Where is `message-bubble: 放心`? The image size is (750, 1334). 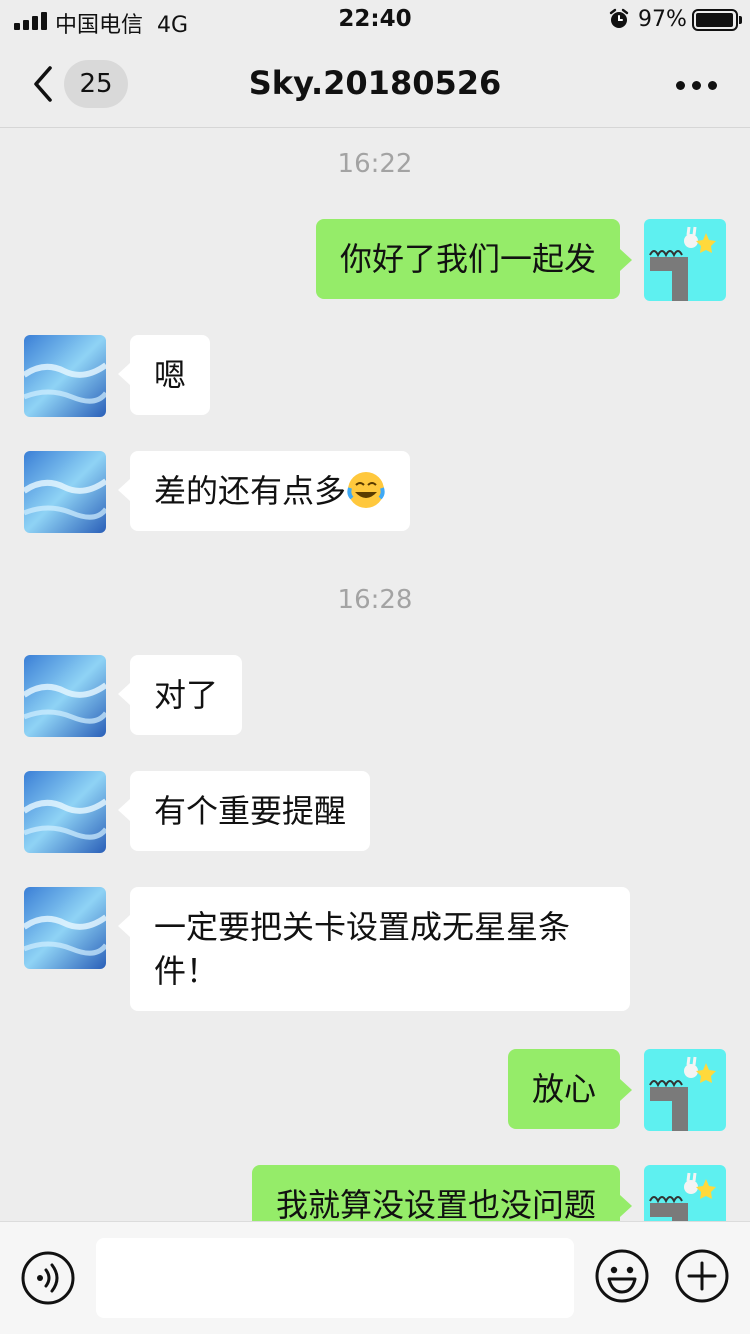 message-bubble: 放心 is located at coordinates (570, 1089).